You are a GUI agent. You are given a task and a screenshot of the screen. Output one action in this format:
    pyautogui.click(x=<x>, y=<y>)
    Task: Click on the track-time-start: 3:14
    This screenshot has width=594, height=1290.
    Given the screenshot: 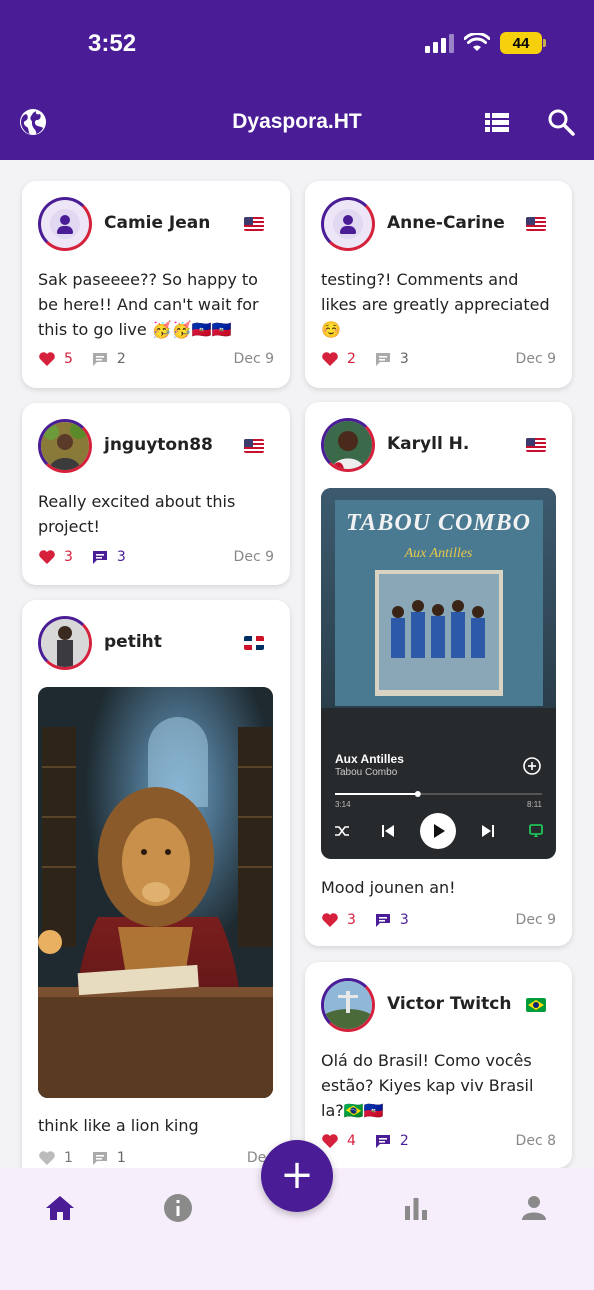 What is the action you would take?
    pyautogui.click(x=343, y=804)
    